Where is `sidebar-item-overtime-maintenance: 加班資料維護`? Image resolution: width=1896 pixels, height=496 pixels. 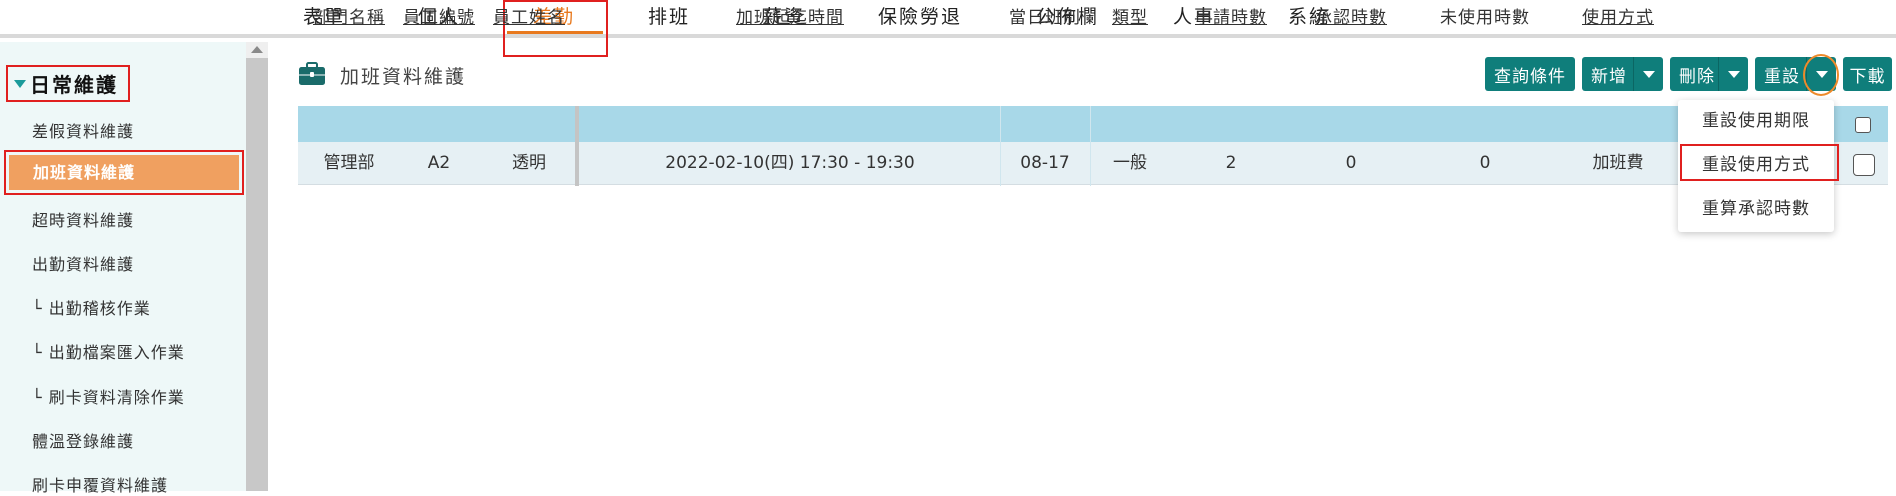 sidebar-item-overtime-maintenance: 加班資料維護 is located at coordinates (124, 172).